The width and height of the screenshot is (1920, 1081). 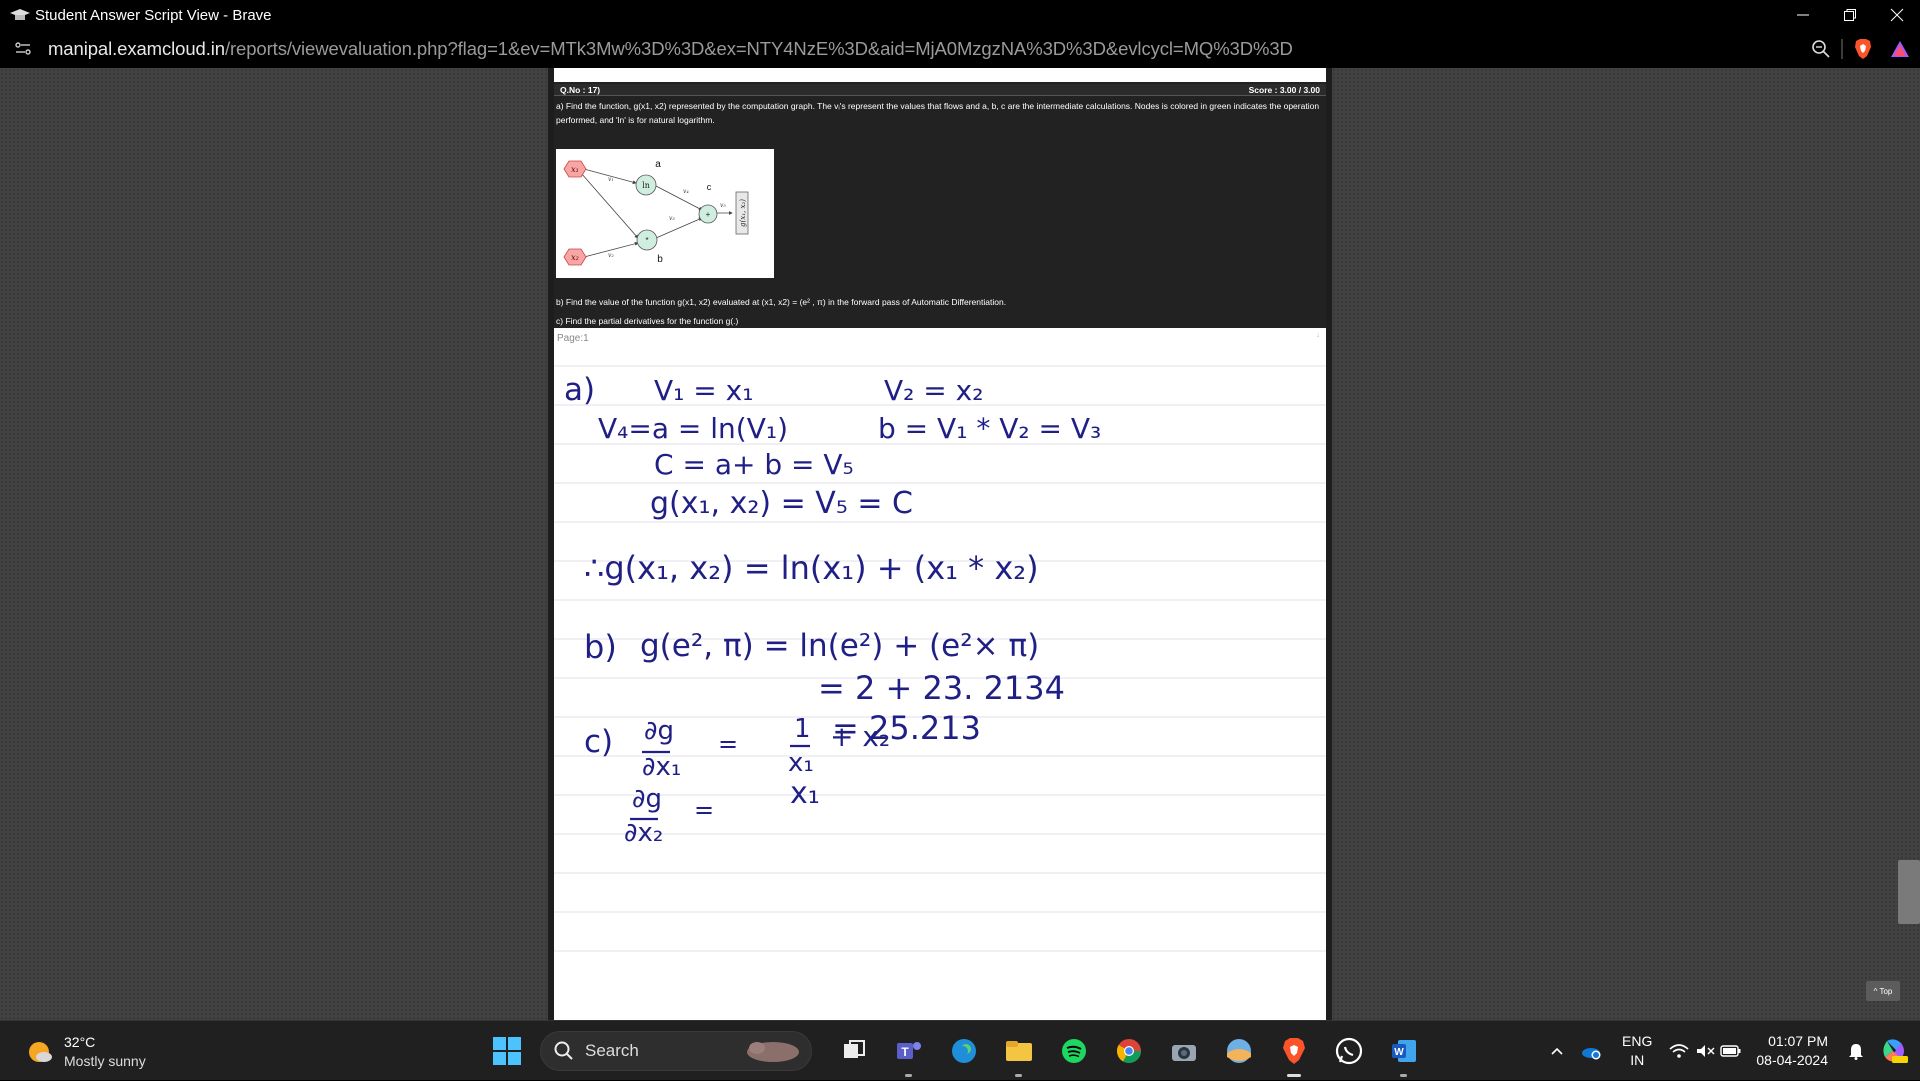 What do you see at coordinates (1900, 49) in the screenshot?
I see `brave-rewards-icon` at bounding box center [1900, 49].